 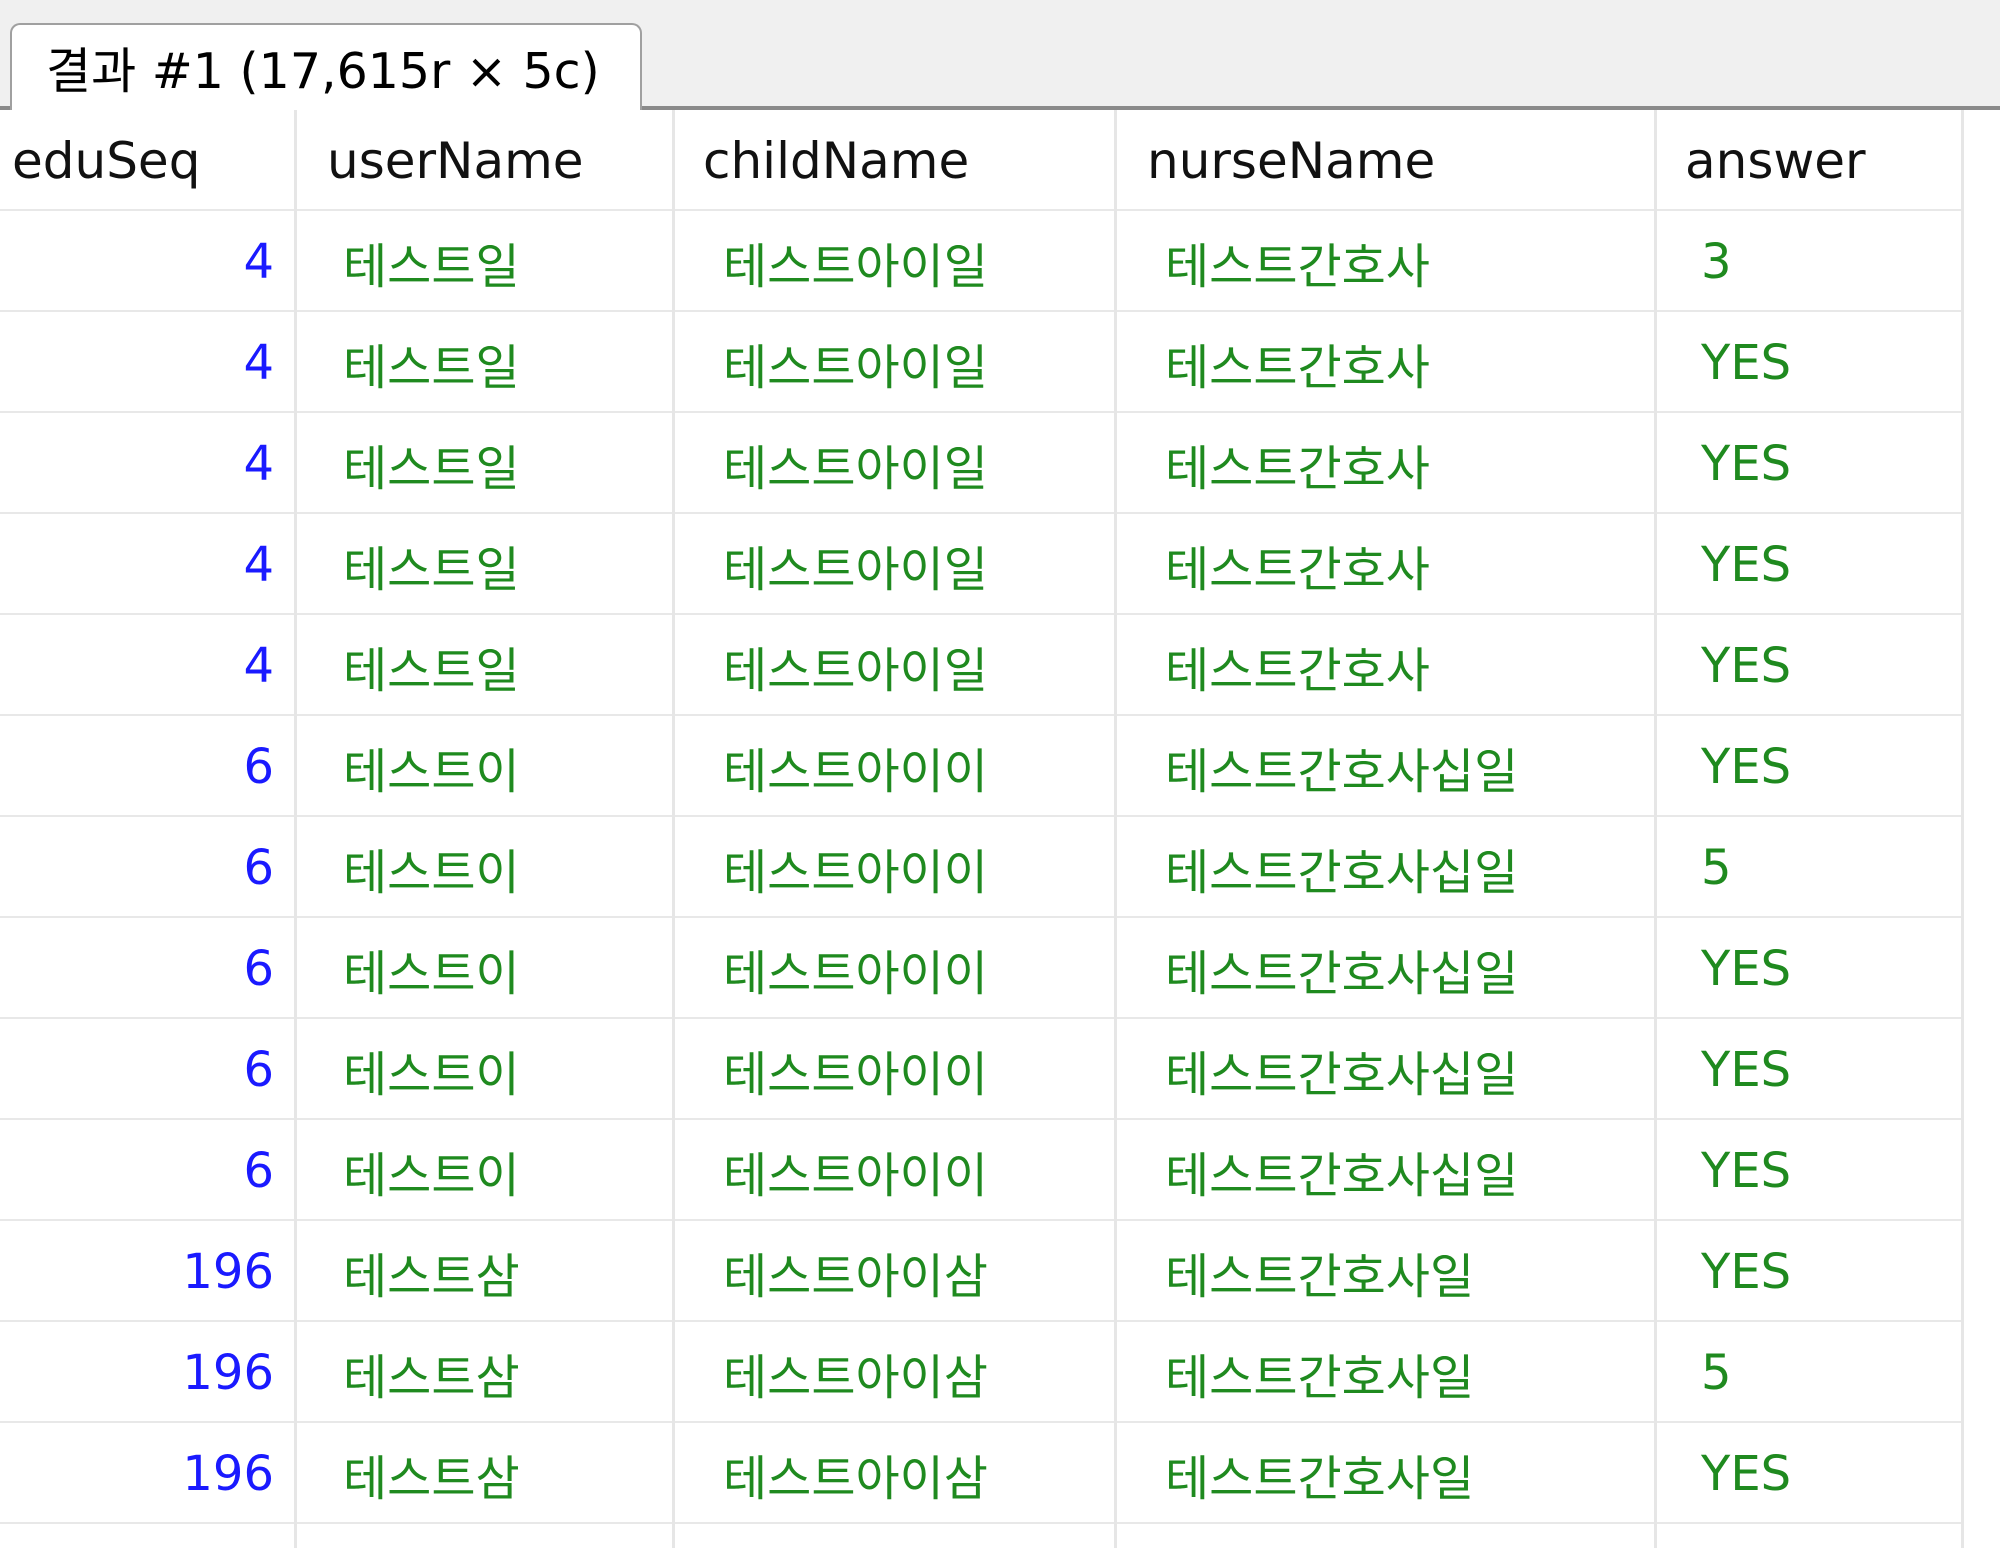 What do you see at coordinates (148, 160) in the screenshot?
I see `column-header-eduseq: eduSeq` at bounding box center [148, 160].